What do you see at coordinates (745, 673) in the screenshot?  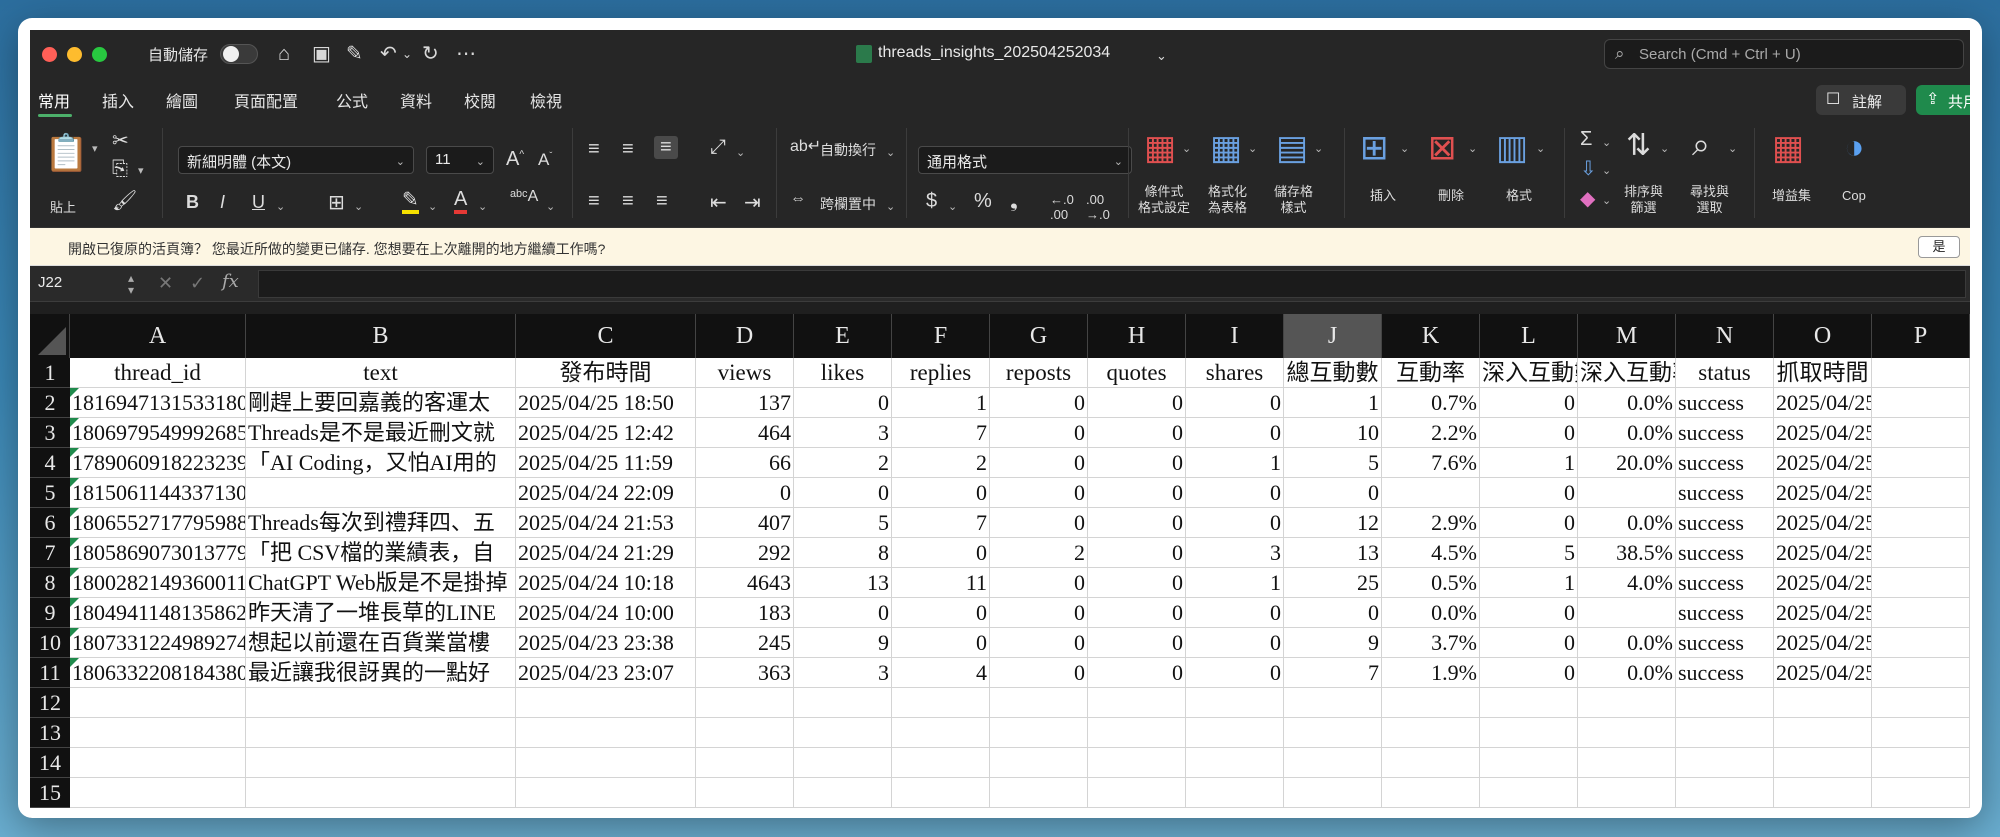 I see `table-cell: 363` at bounding box center [745, 673].